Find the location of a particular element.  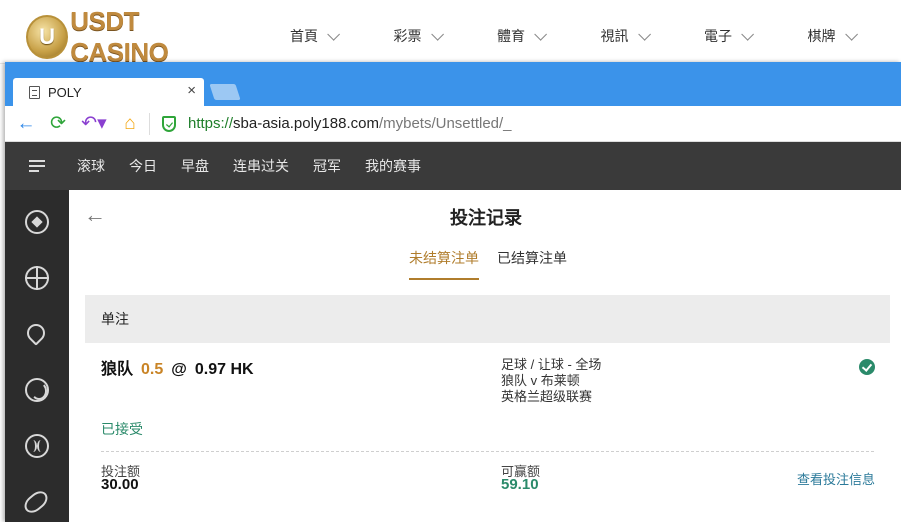

page-title: 投注记录 is located at coordinates (486, 218).